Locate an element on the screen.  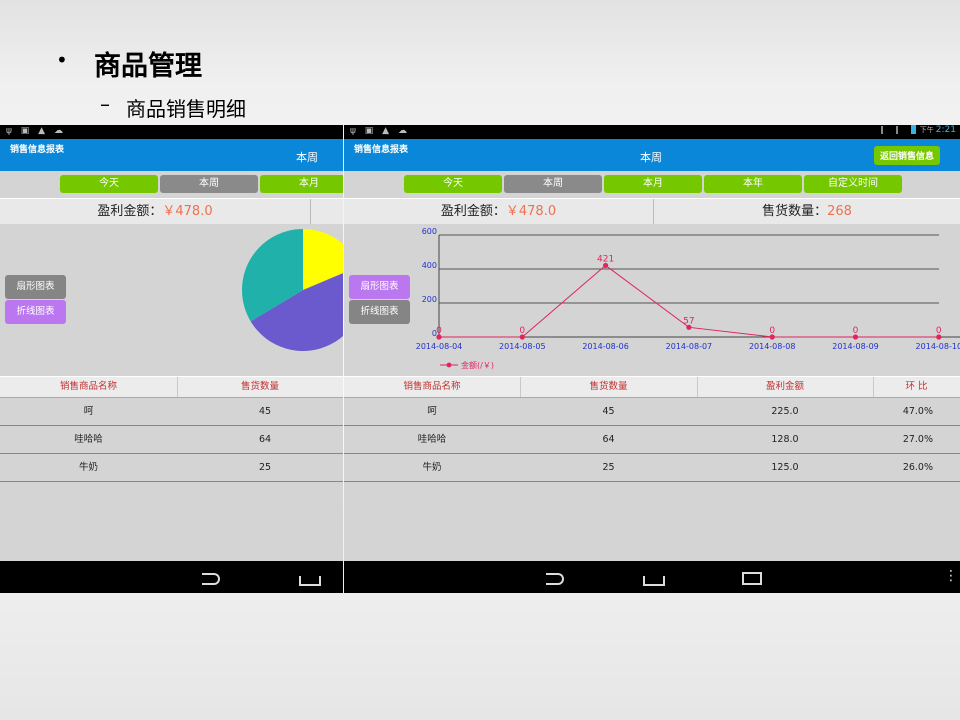
slide-title: 商品管理 is located at coordinates (148, 66).